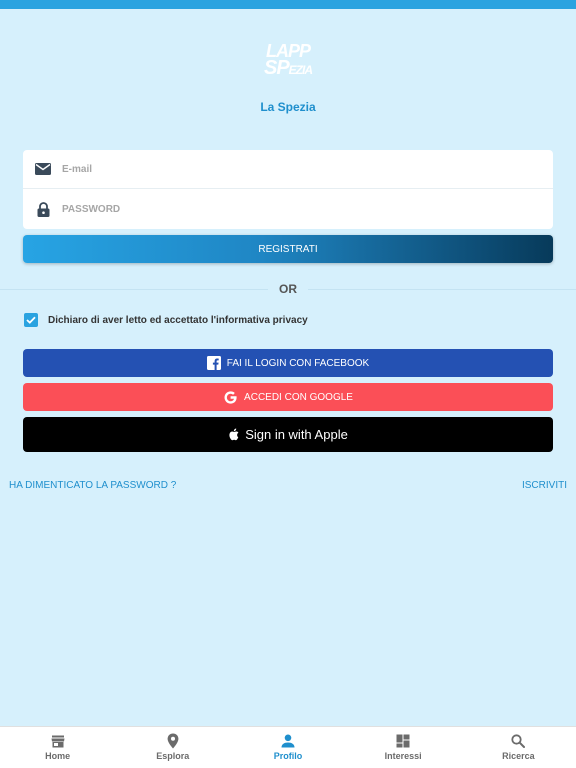 This screenshot has height=768, width=576. What do you see at coordinates (58, 756) in the screenshot?
I see `tab-home-label: Home` at bounding box center [58, 756].